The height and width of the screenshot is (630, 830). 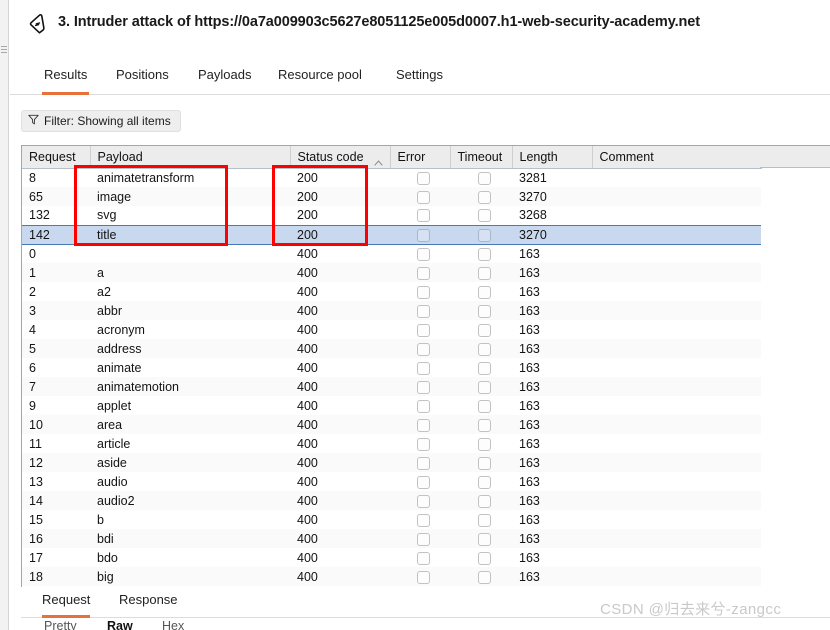 I want to click on column-header-request: Request, so click(x=56, y=157).